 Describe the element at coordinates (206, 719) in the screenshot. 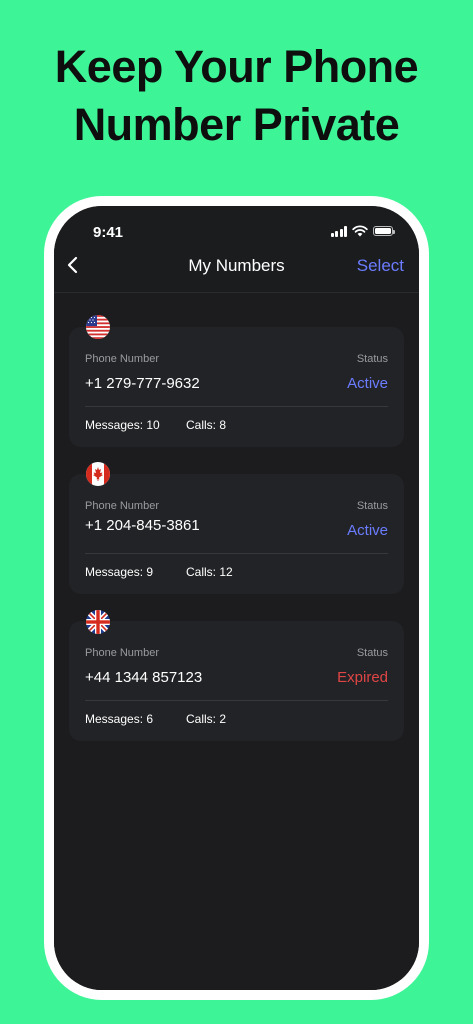

I see `calls-count: Calls: 2` at that location.